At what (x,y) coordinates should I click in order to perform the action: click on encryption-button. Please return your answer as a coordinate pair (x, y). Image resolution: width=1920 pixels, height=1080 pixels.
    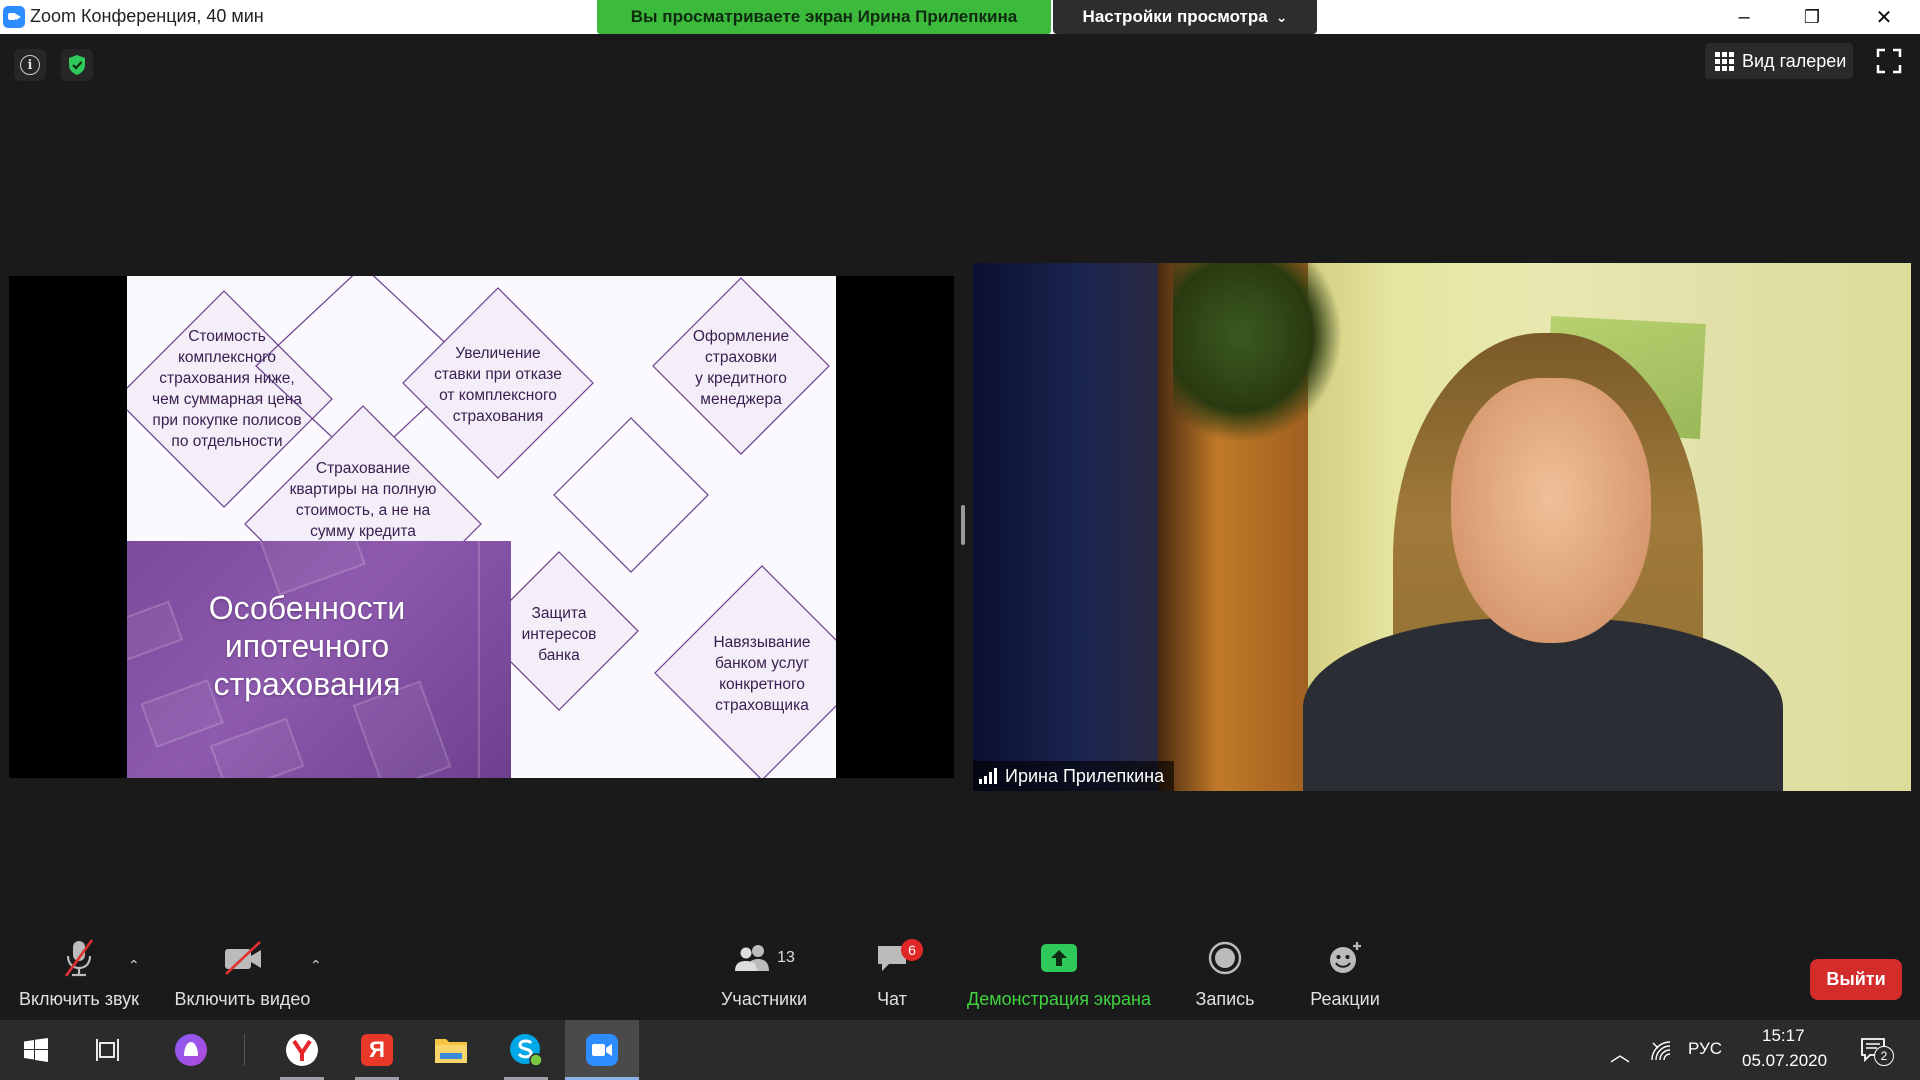
    Looking at the image, I should click on (77, 65).